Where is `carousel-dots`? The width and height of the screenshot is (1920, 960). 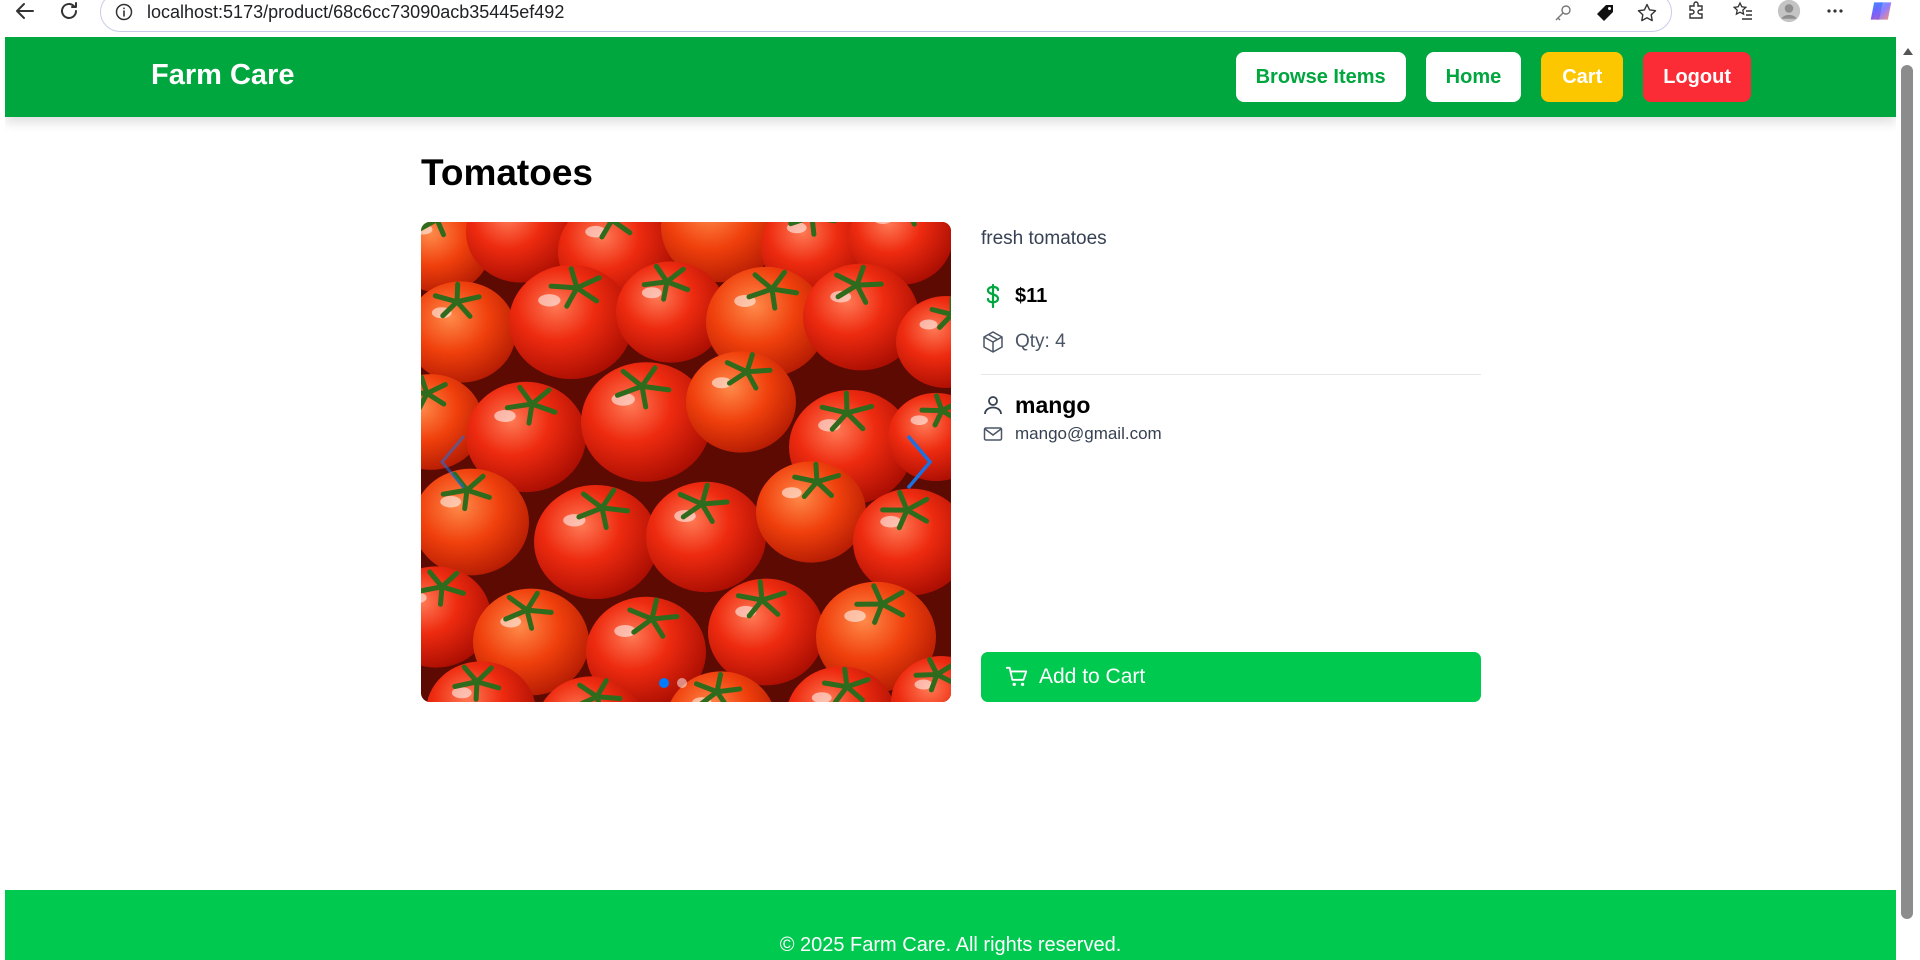
carousel-dots is located at coordinates (673, 683).